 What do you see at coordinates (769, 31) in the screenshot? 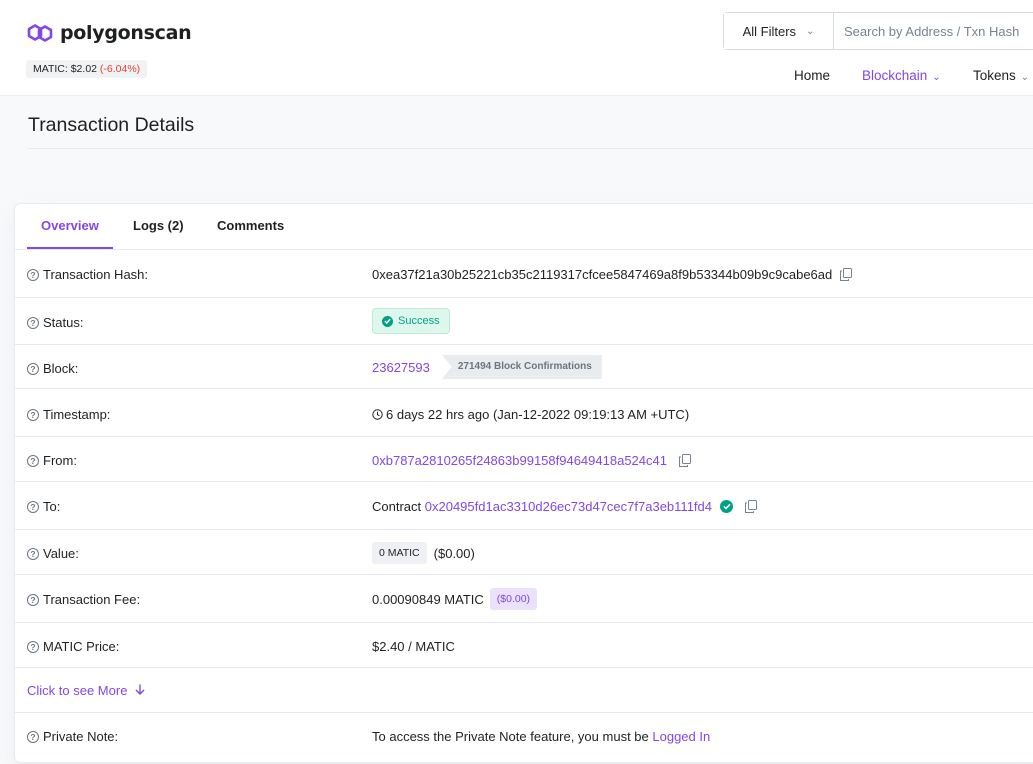
I see `filter-label: All Filters` at bounding box center [769, 31].